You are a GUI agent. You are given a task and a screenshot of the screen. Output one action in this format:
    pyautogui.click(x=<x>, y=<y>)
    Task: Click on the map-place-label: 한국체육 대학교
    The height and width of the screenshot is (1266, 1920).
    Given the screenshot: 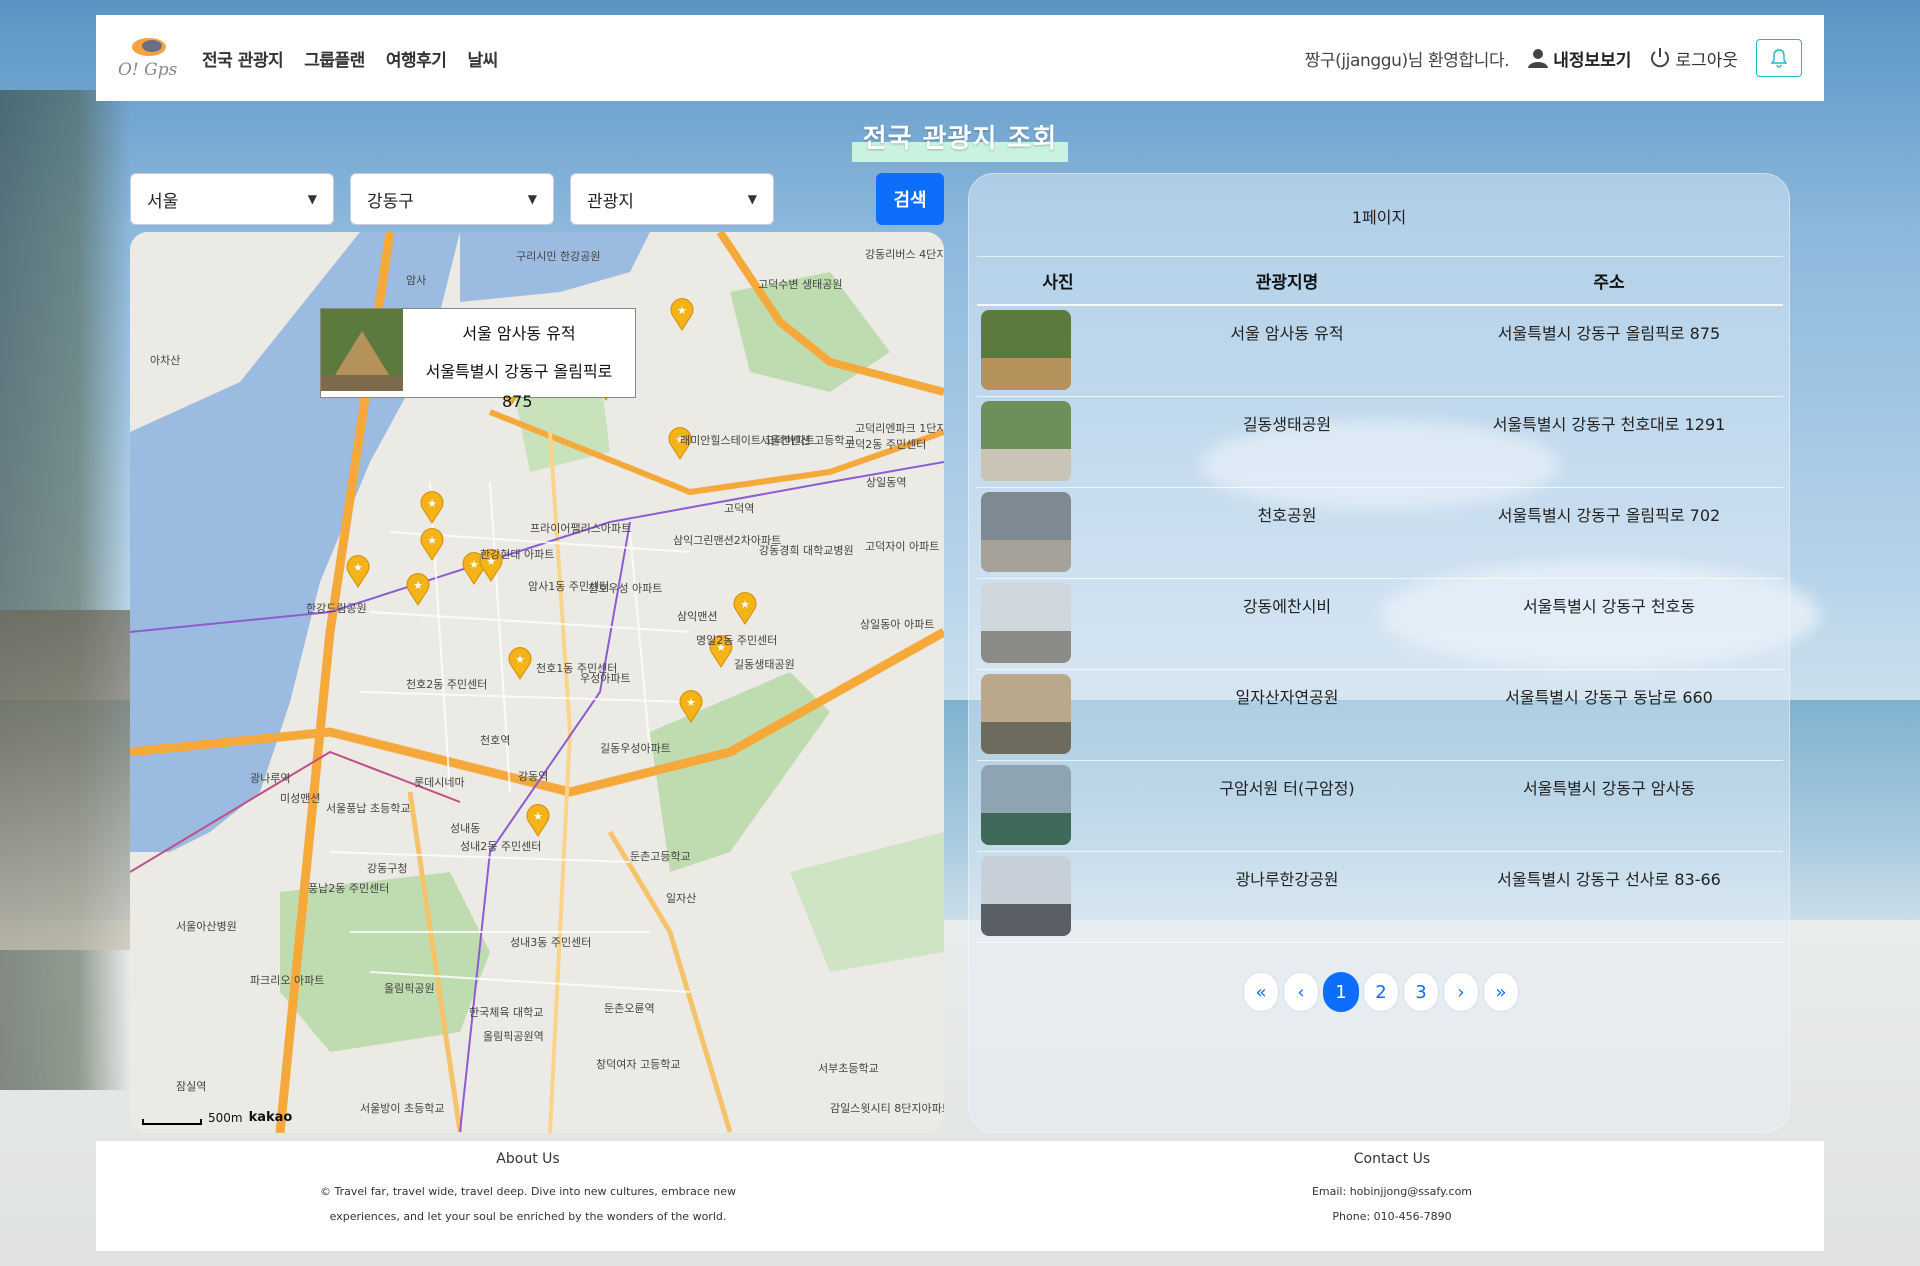 What is the action you would take?
    pyautogui.click(x=506, y=1012)
    